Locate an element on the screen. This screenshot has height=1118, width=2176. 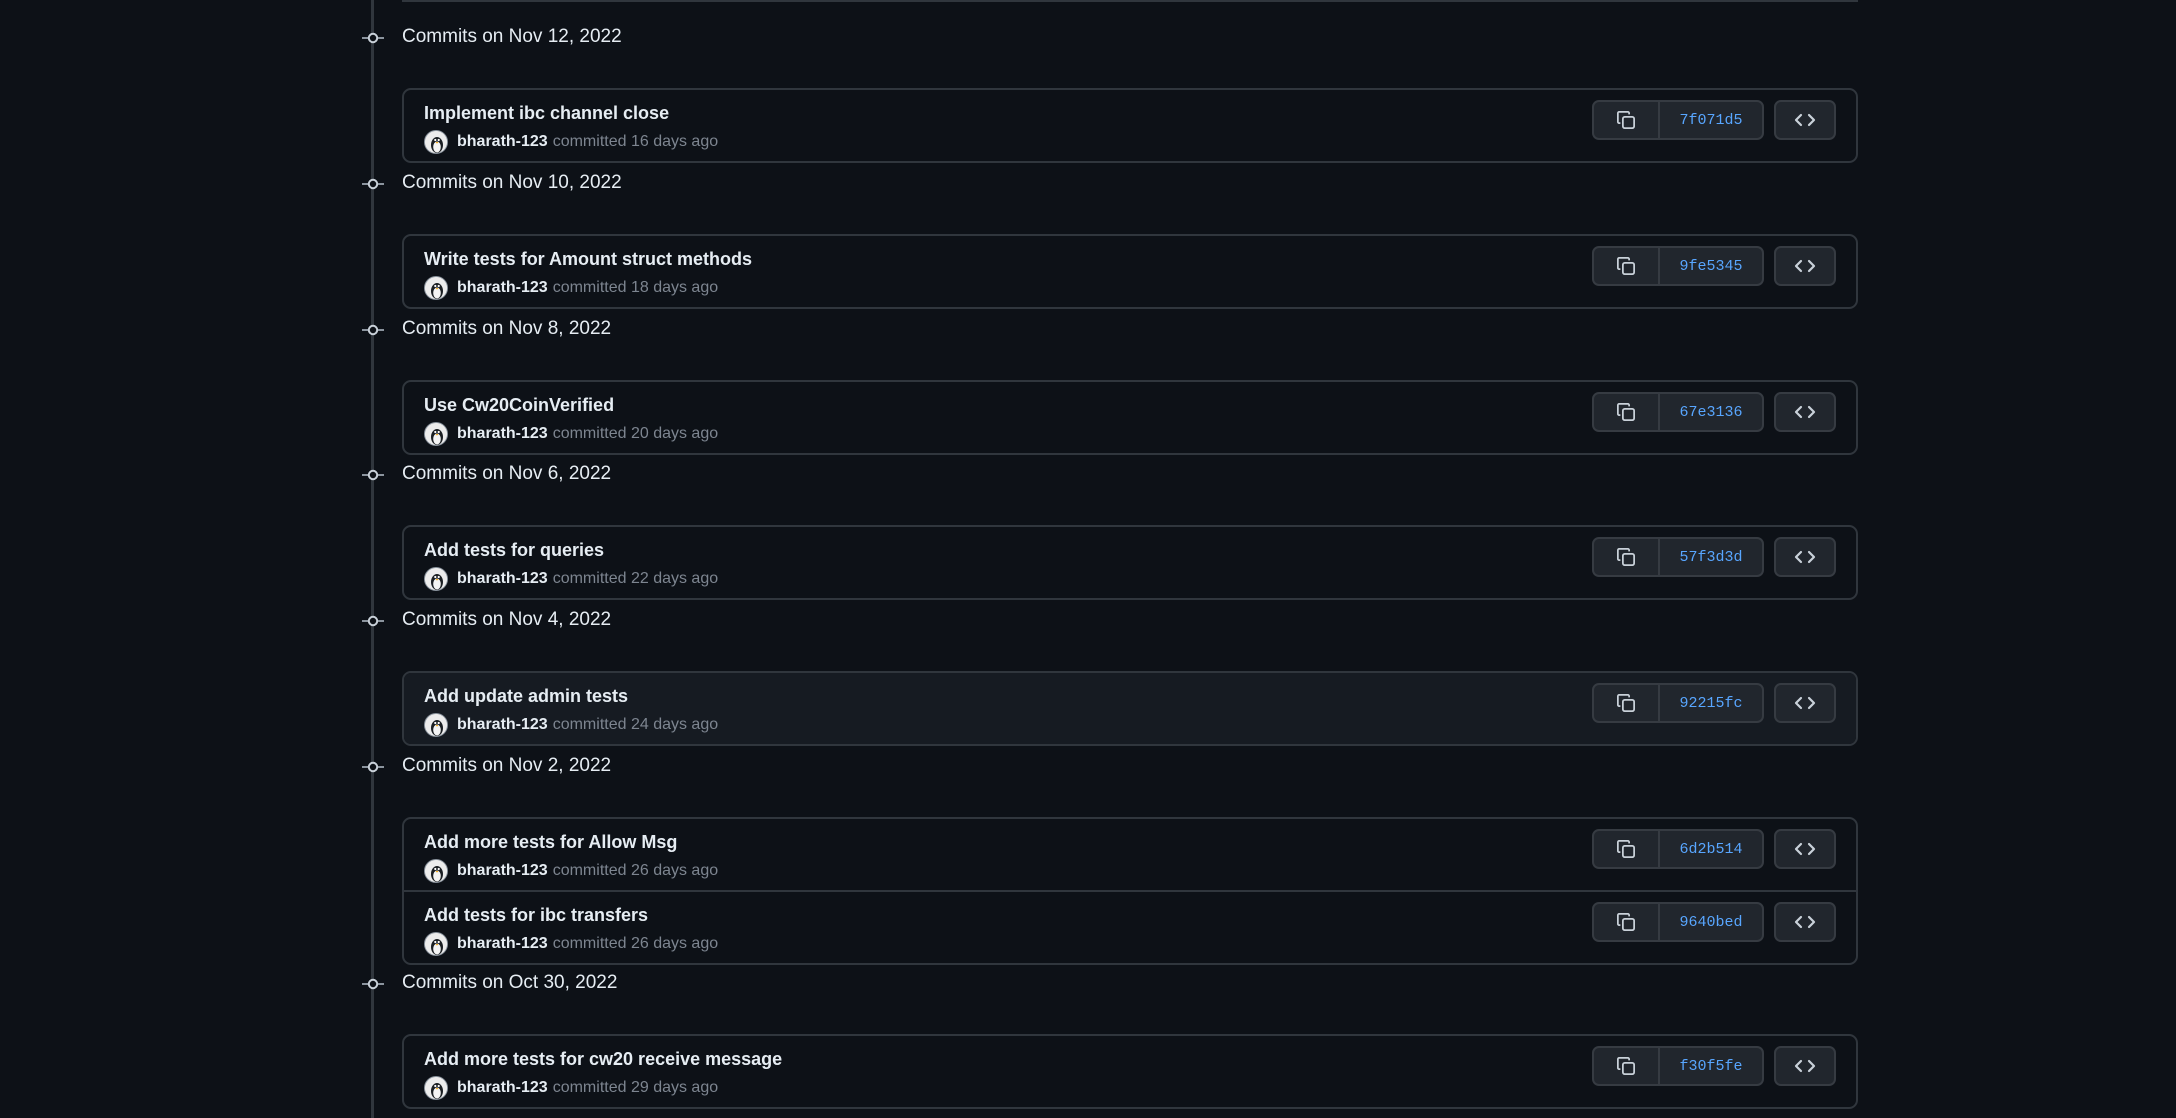
copy-sha-group: f30f5fe is located at coordinates (1678, 1066).